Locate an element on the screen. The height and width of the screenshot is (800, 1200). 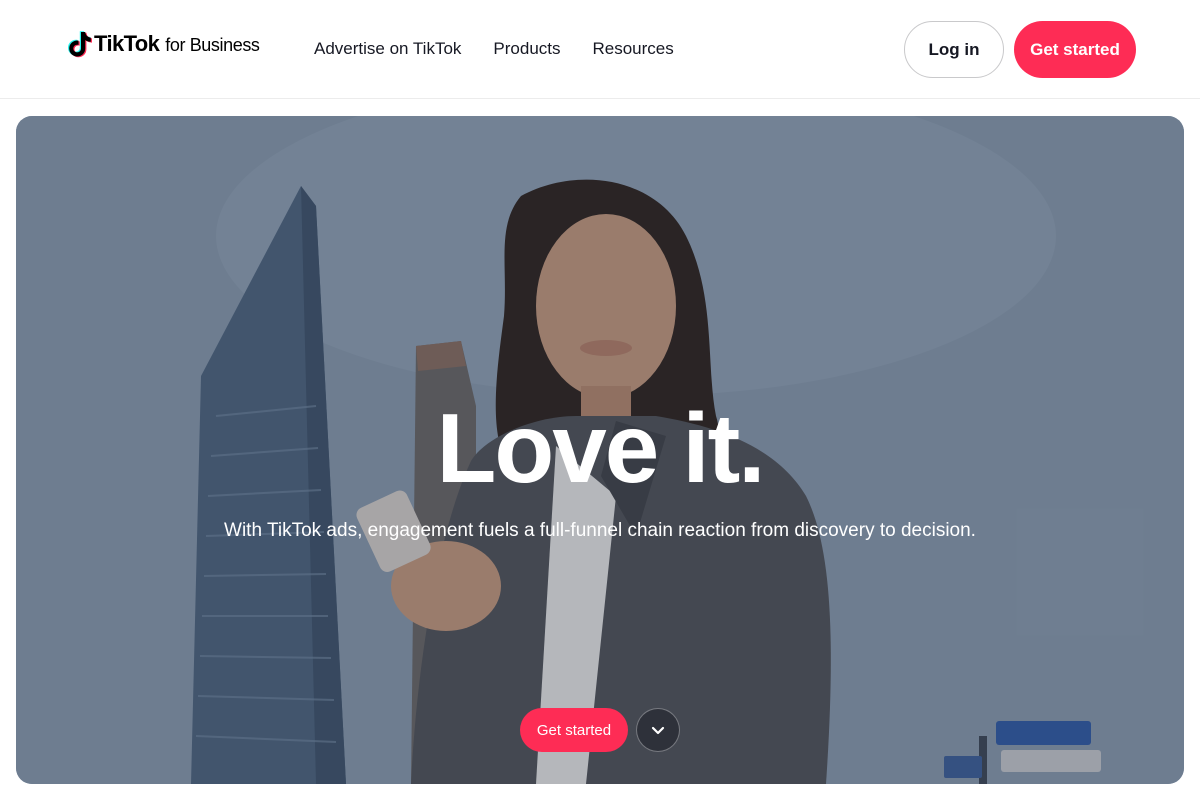
scroll-down-button is located at coordinates (658, 730).